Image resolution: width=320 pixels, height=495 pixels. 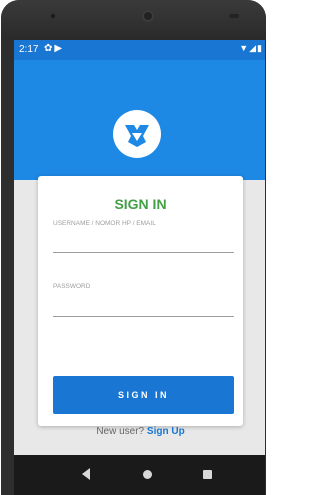 I want to click on password-label: PASSWORD, so click(x=72, y=286).